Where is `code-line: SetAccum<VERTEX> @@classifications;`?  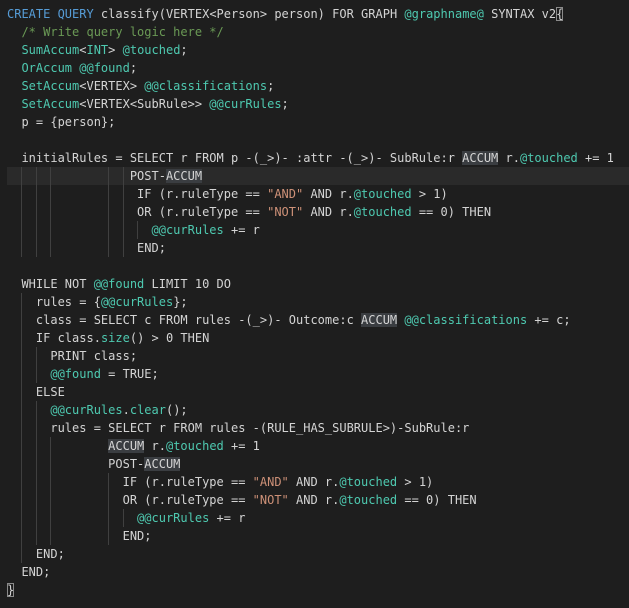
code-line: SetAccum<VERTEX> @@classifications; is located at coordinates (318, 86).